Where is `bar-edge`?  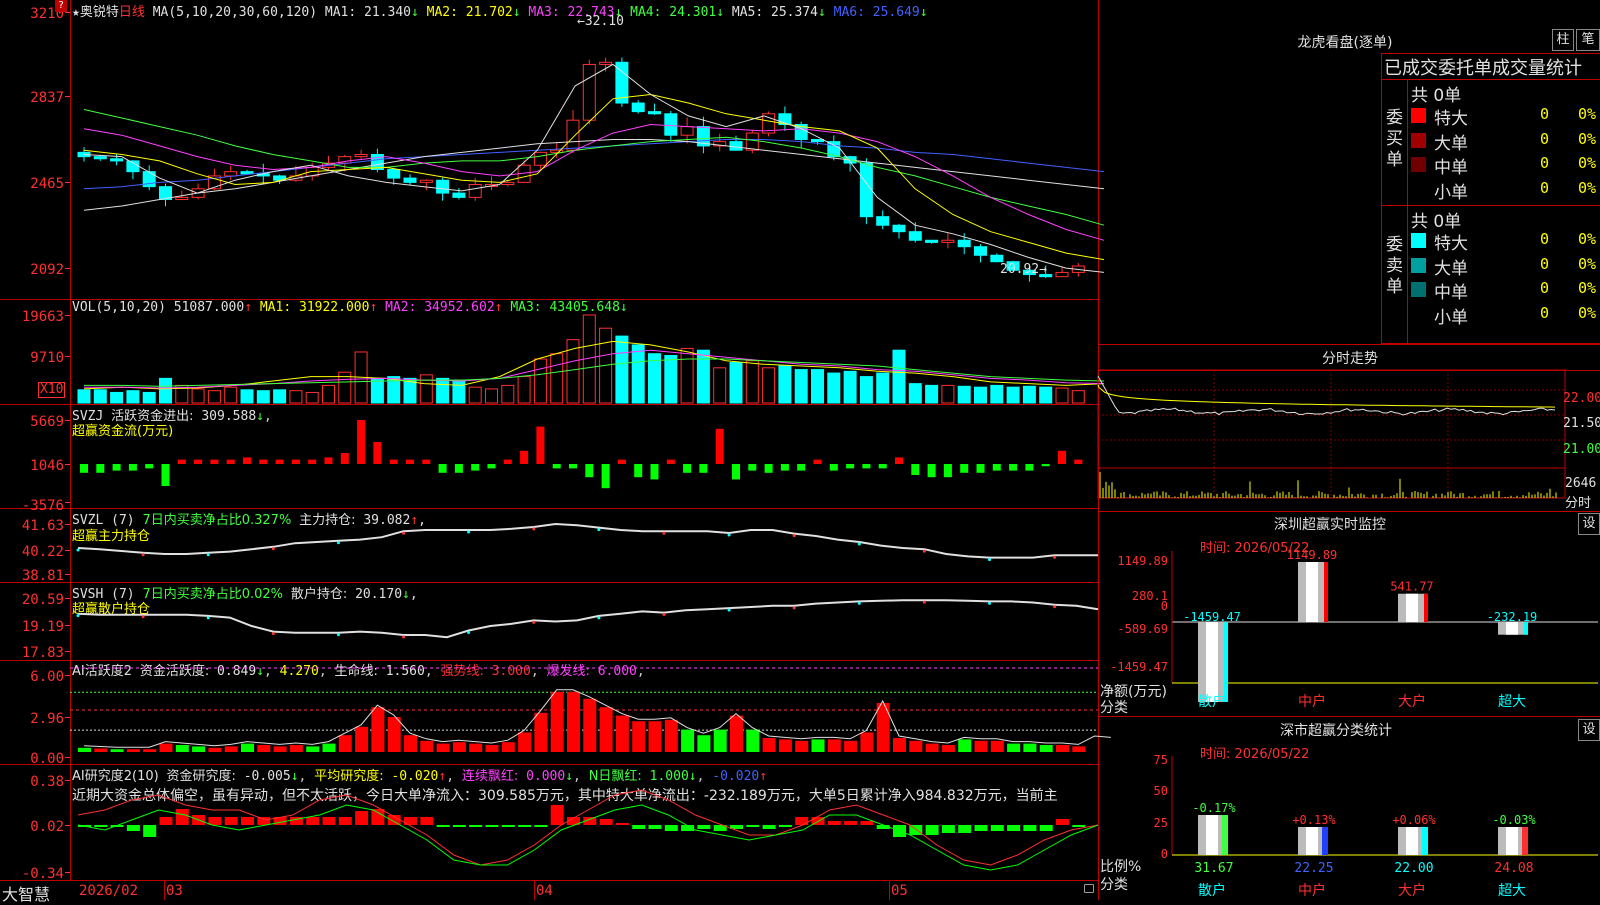
bar-edge is located at coordinates (1426, 607).